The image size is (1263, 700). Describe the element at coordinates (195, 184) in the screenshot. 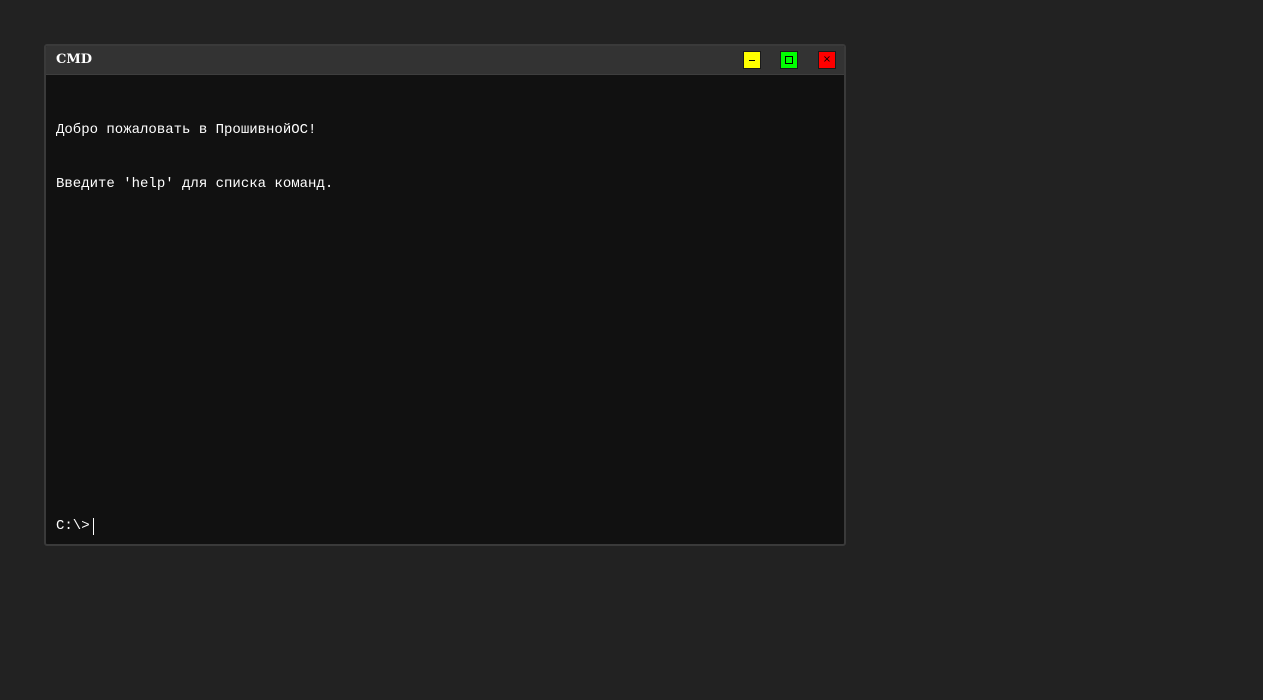

I see `console-line: Введите 'help' для списка команд.` at that location.